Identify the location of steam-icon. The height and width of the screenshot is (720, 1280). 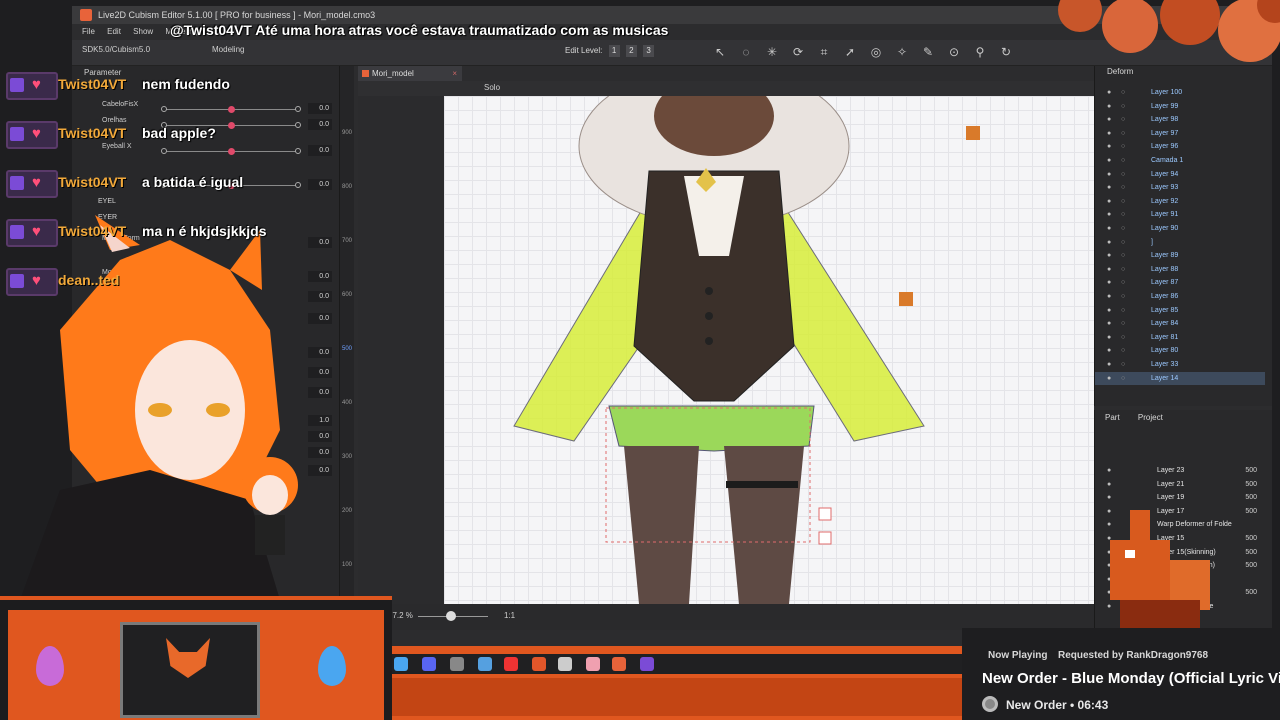
(401, 664).